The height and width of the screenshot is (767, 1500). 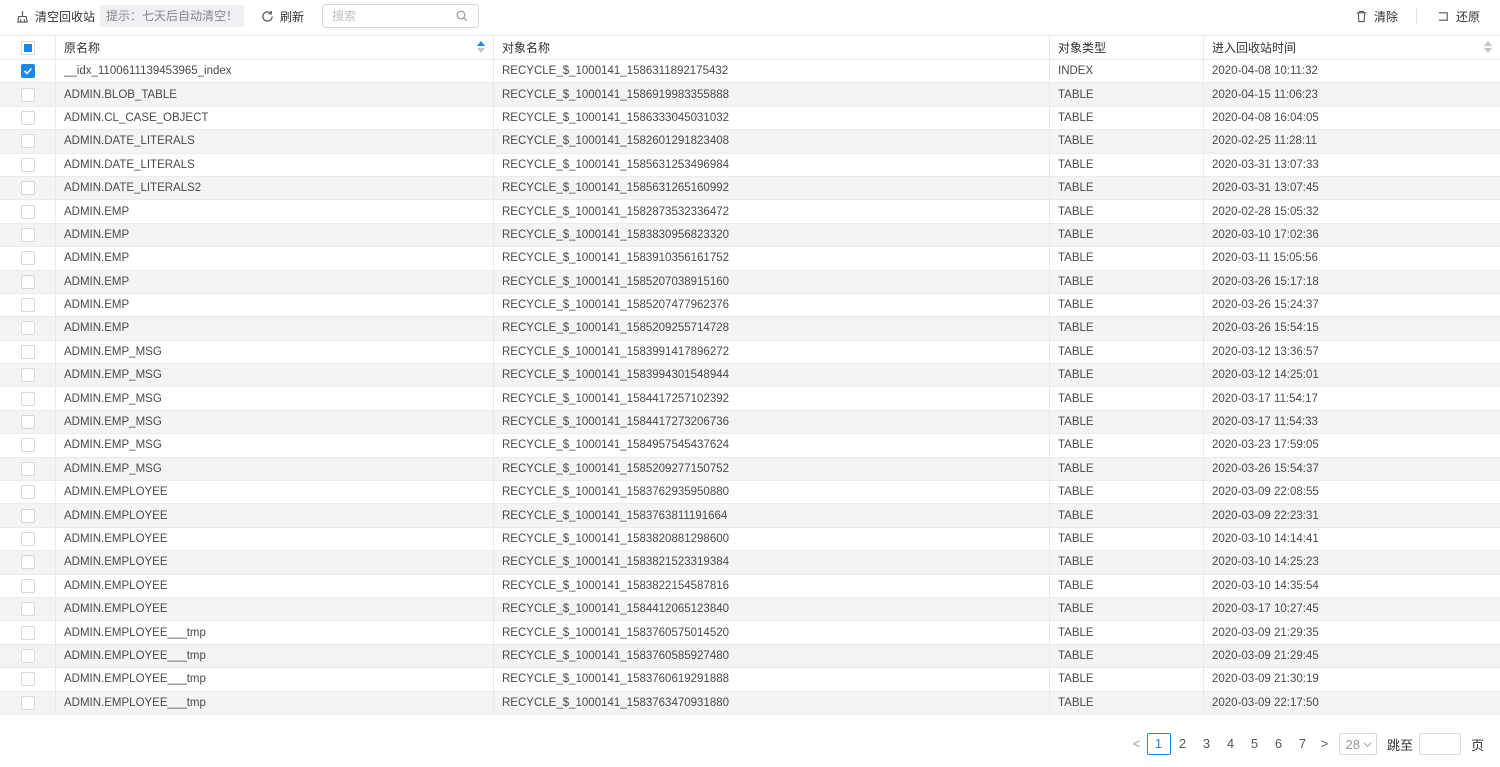 I want to click on search-input, so click(x=387, y=16).